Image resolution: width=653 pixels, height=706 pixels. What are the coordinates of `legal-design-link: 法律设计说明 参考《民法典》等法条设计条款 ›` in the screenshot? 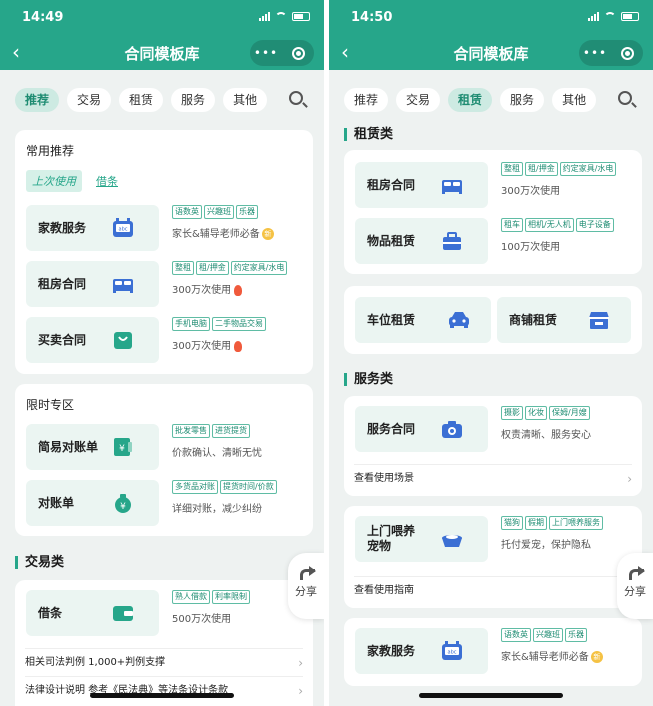 It's located at (164, 690).